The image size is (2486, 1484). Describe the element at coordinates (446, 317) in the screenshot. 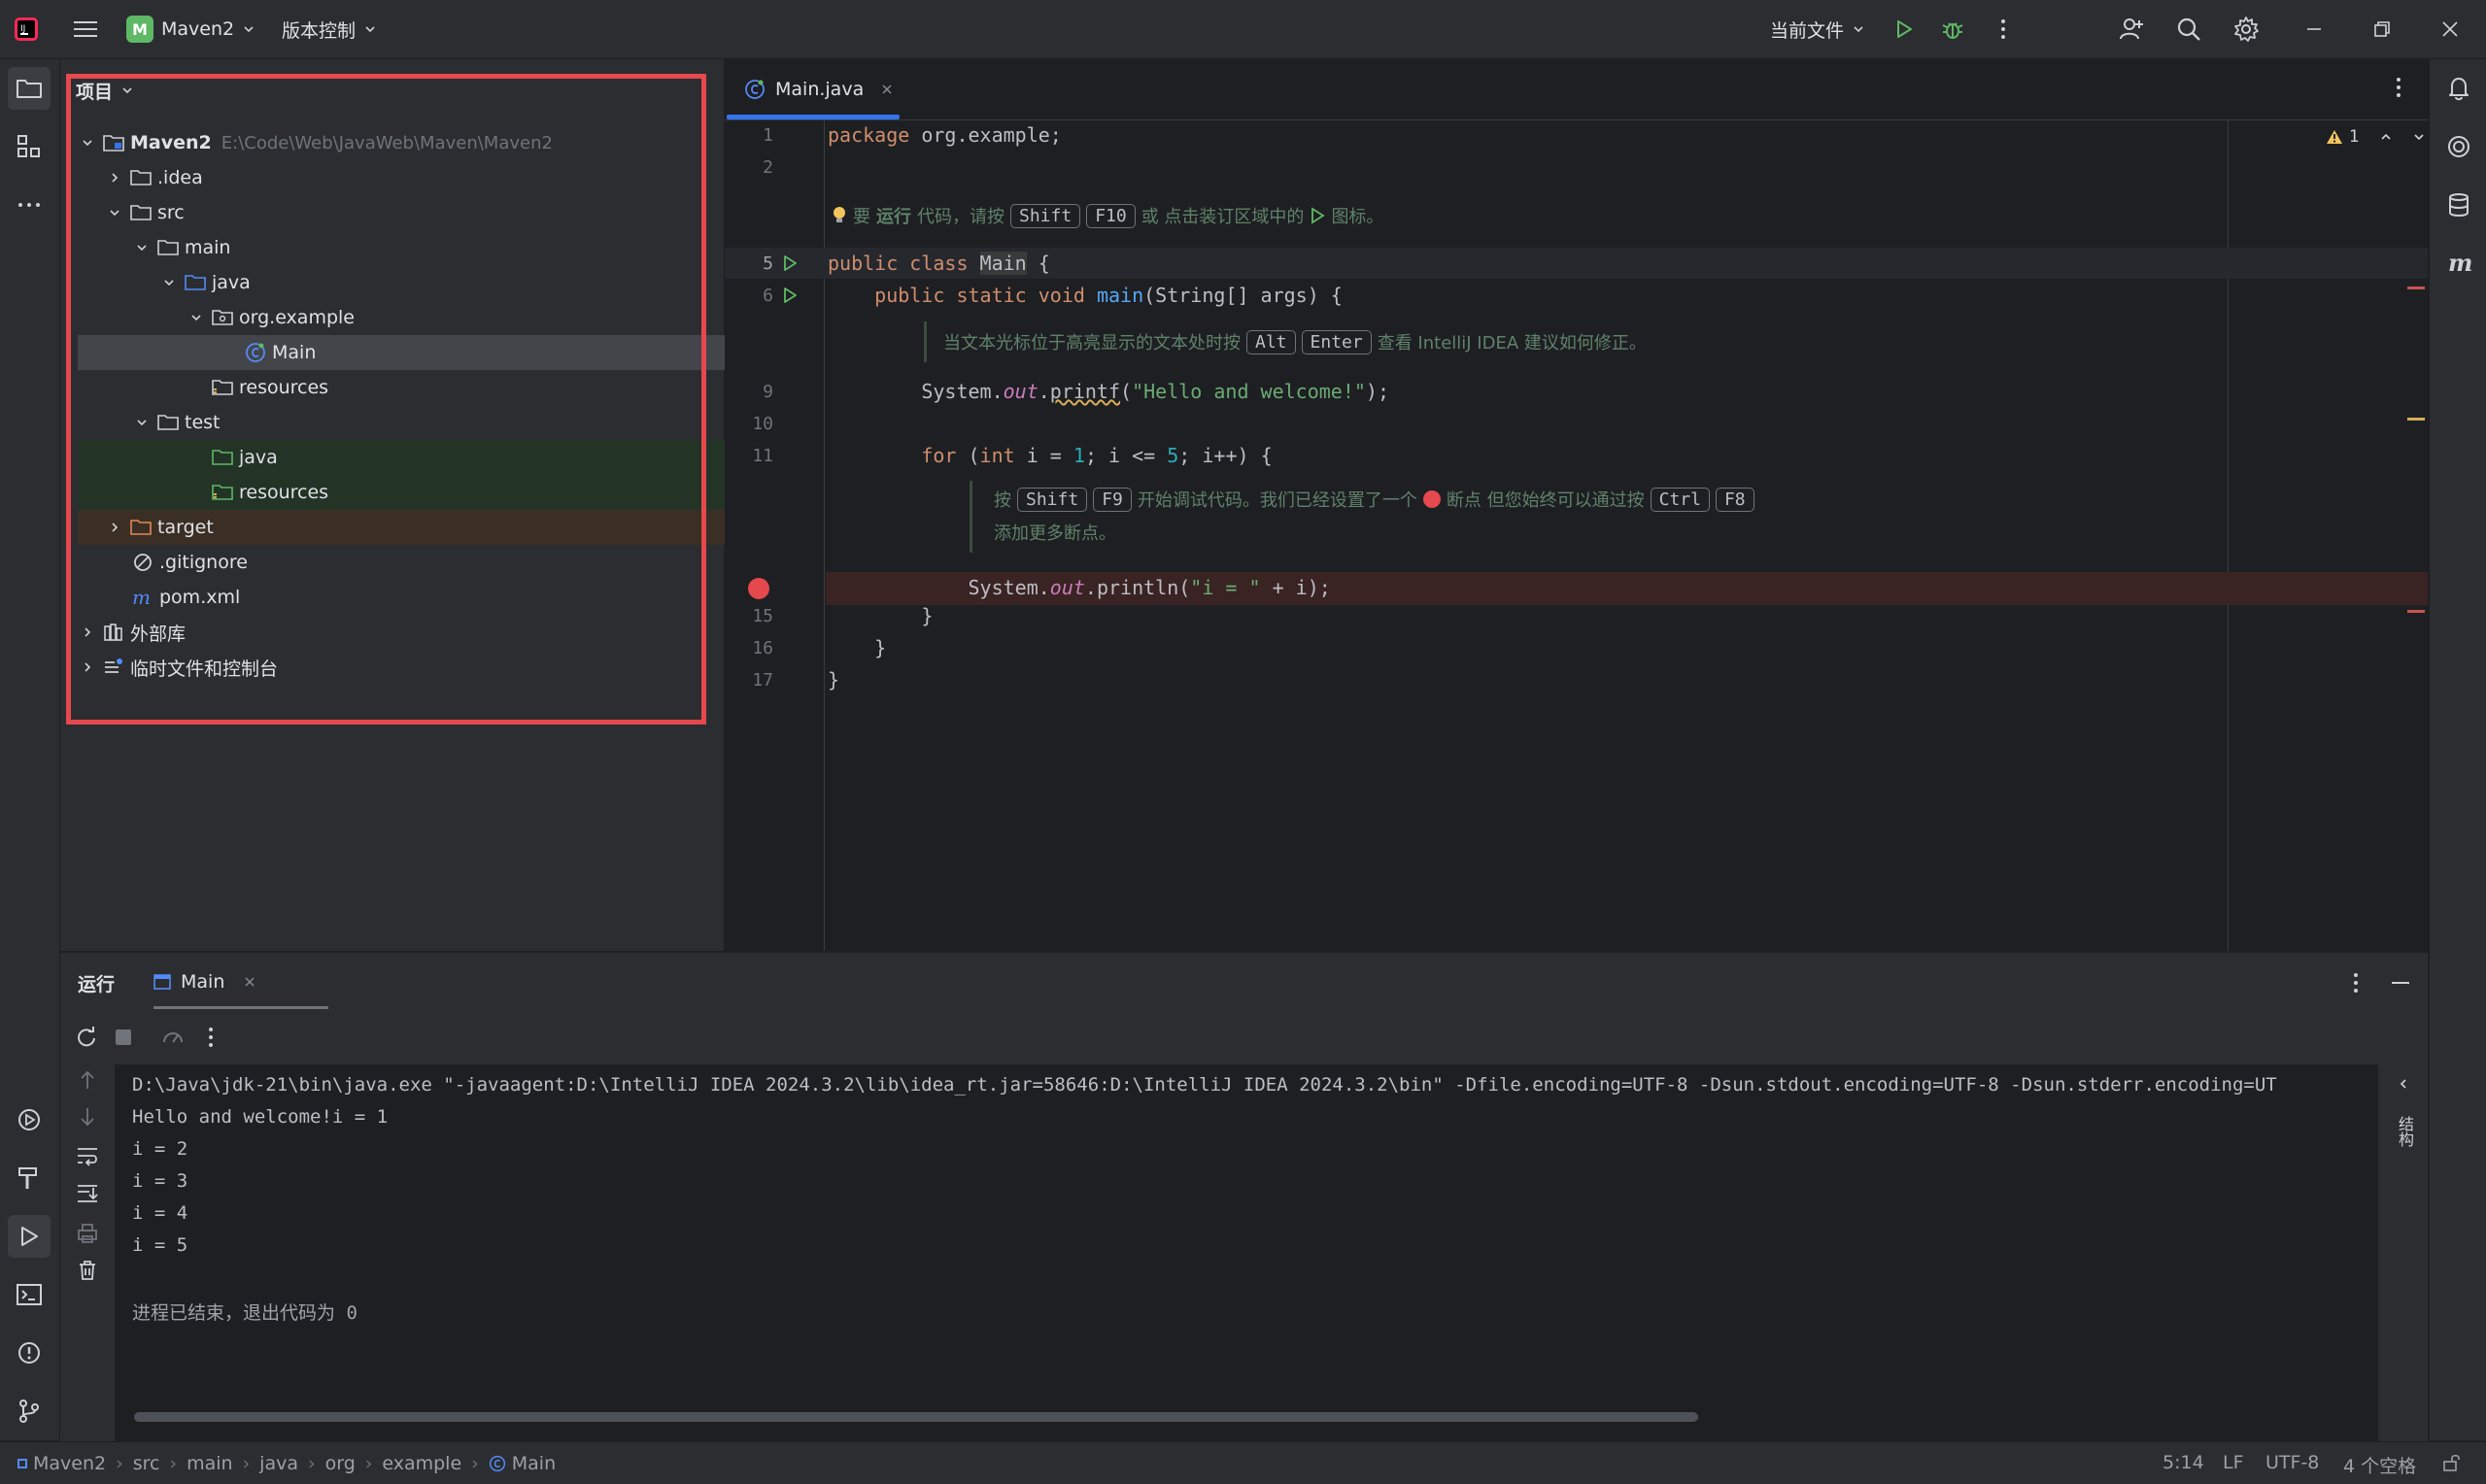

I see `tree-node-org-example: org.example` at that location.